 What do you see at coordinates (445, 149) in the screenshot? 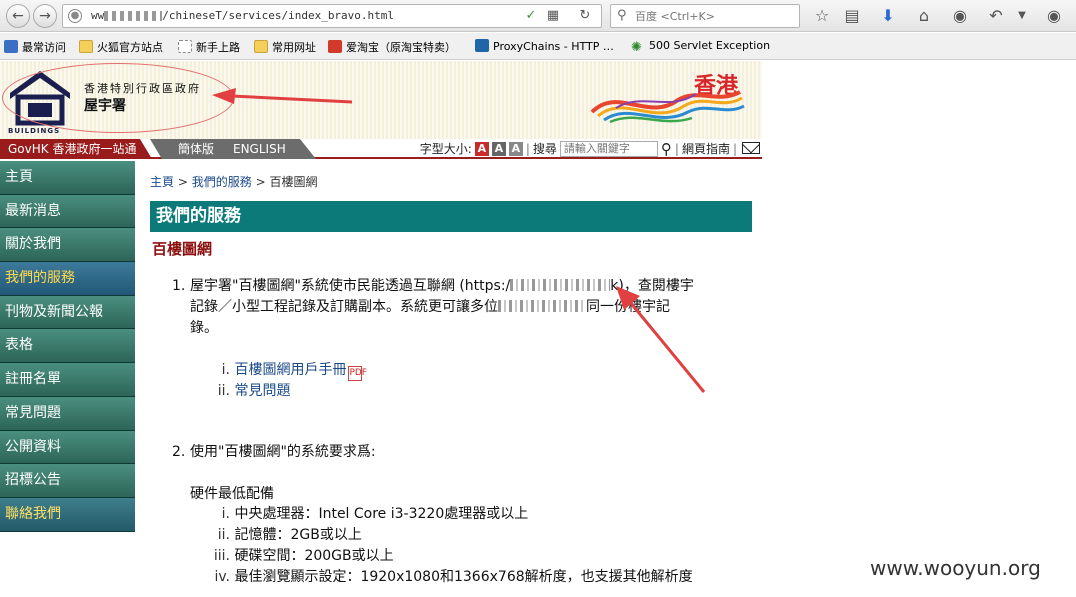
I see `font-size-label: 字型大小:` at bounding box center [445, 149].